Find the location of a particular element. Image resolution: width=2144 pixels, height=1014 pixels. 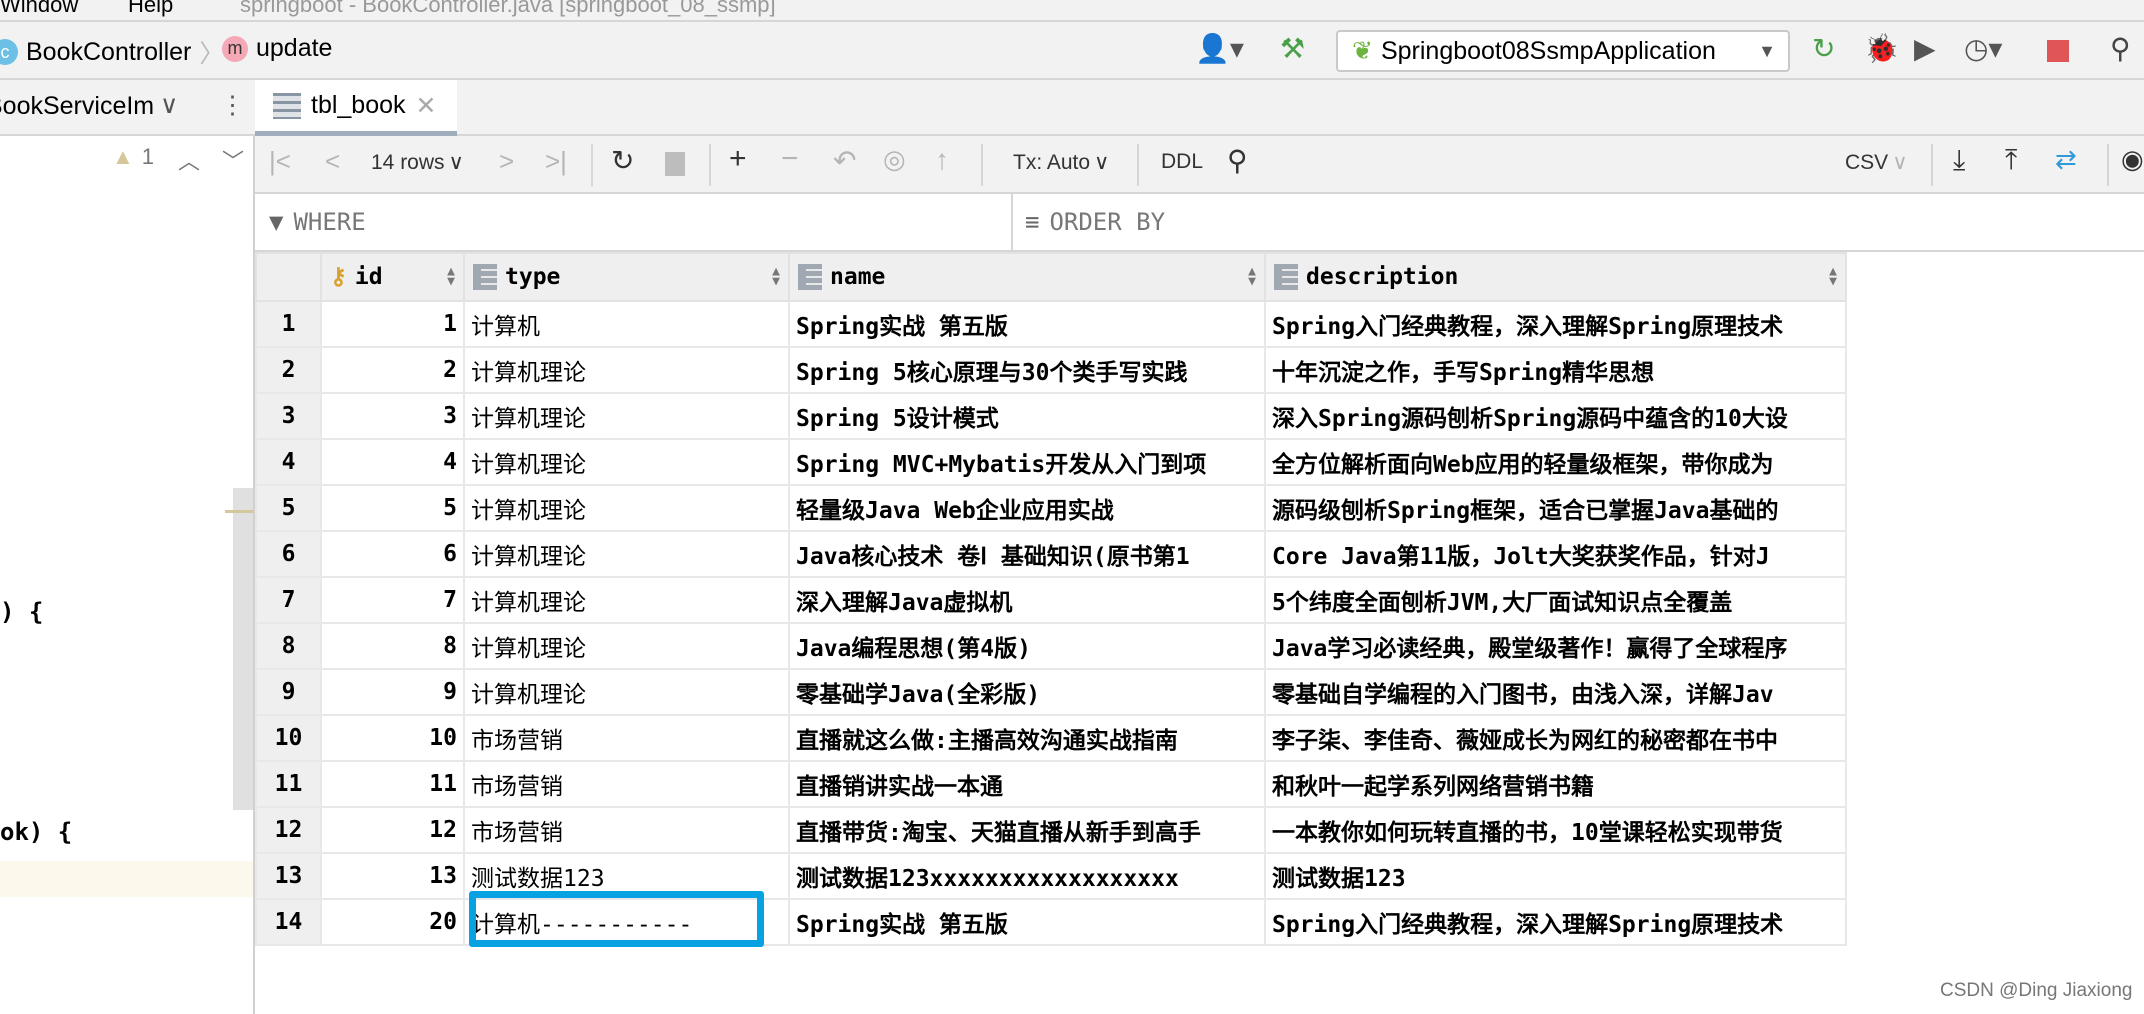

column-header-name: name ▲ ▼ is located at coordinates (1027, 277).